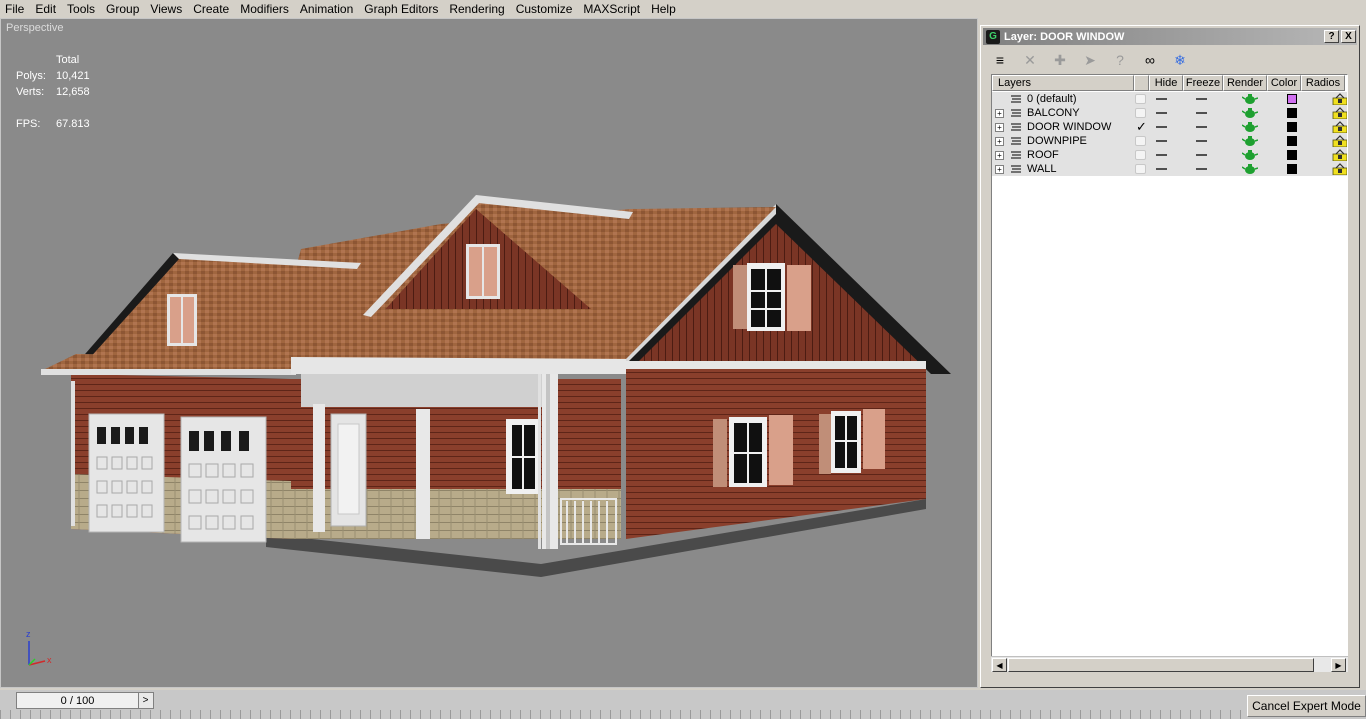 The image size is (1366, 719). I want to click on menu-create: Create, so click(211, 9).